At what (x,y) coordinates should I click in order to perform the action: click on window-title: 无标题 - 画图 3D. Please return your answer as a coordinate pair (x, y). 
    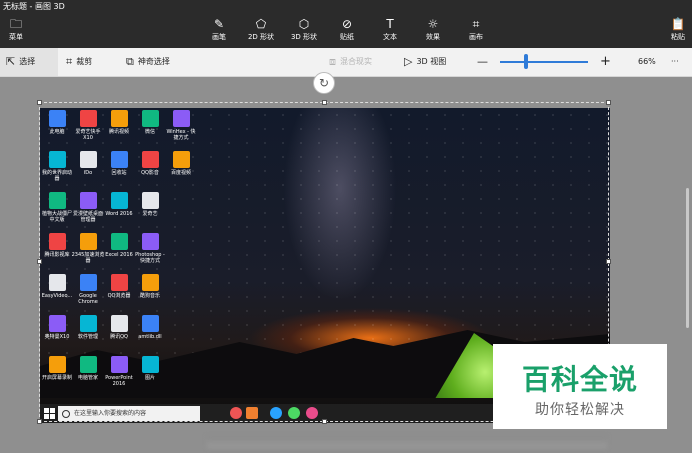
    Looking at the image, I should click on (346, 7).